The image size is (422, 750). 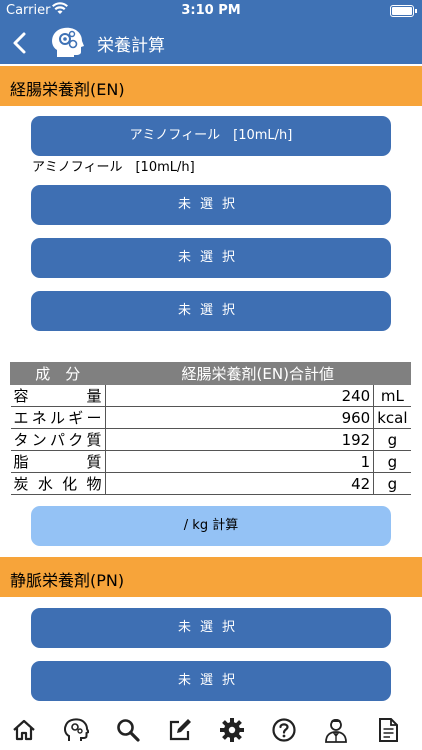 I want to click on pn-section-header: 静脈栄養剤(PN), so click(x=211, y=577).